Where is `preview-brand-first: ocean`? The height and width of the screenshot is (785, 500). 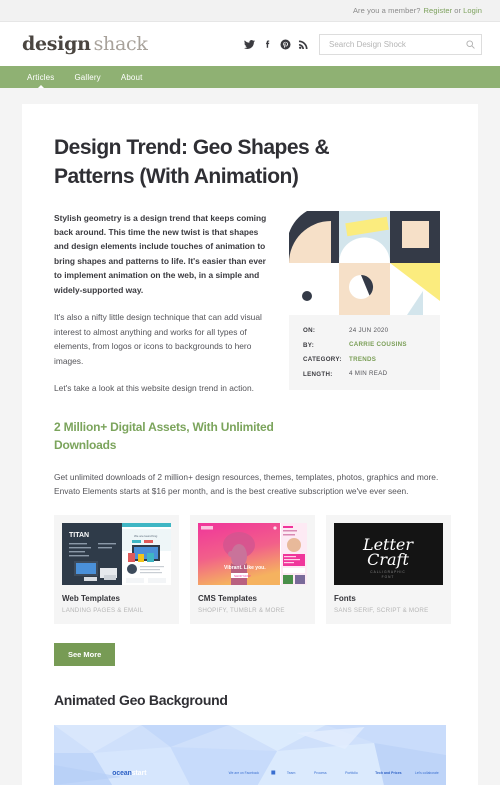 preview-brand-first: ocean is located at coordinates (122, 773).